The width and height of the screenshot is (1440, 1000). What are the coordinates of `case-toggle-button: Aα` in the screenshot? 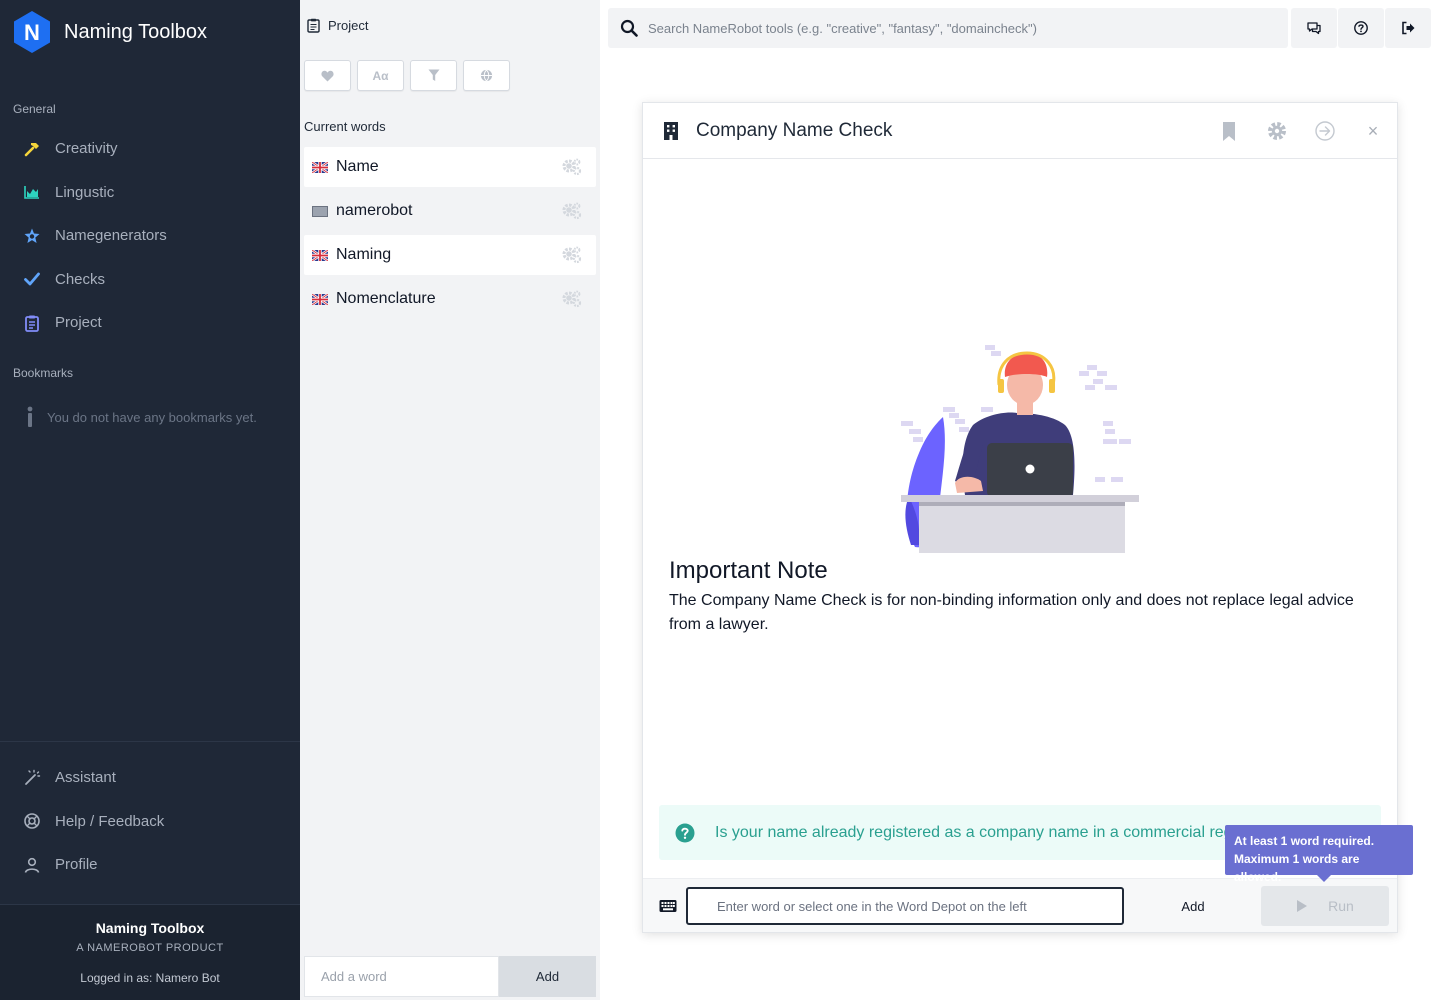 It's located at (380, 75).